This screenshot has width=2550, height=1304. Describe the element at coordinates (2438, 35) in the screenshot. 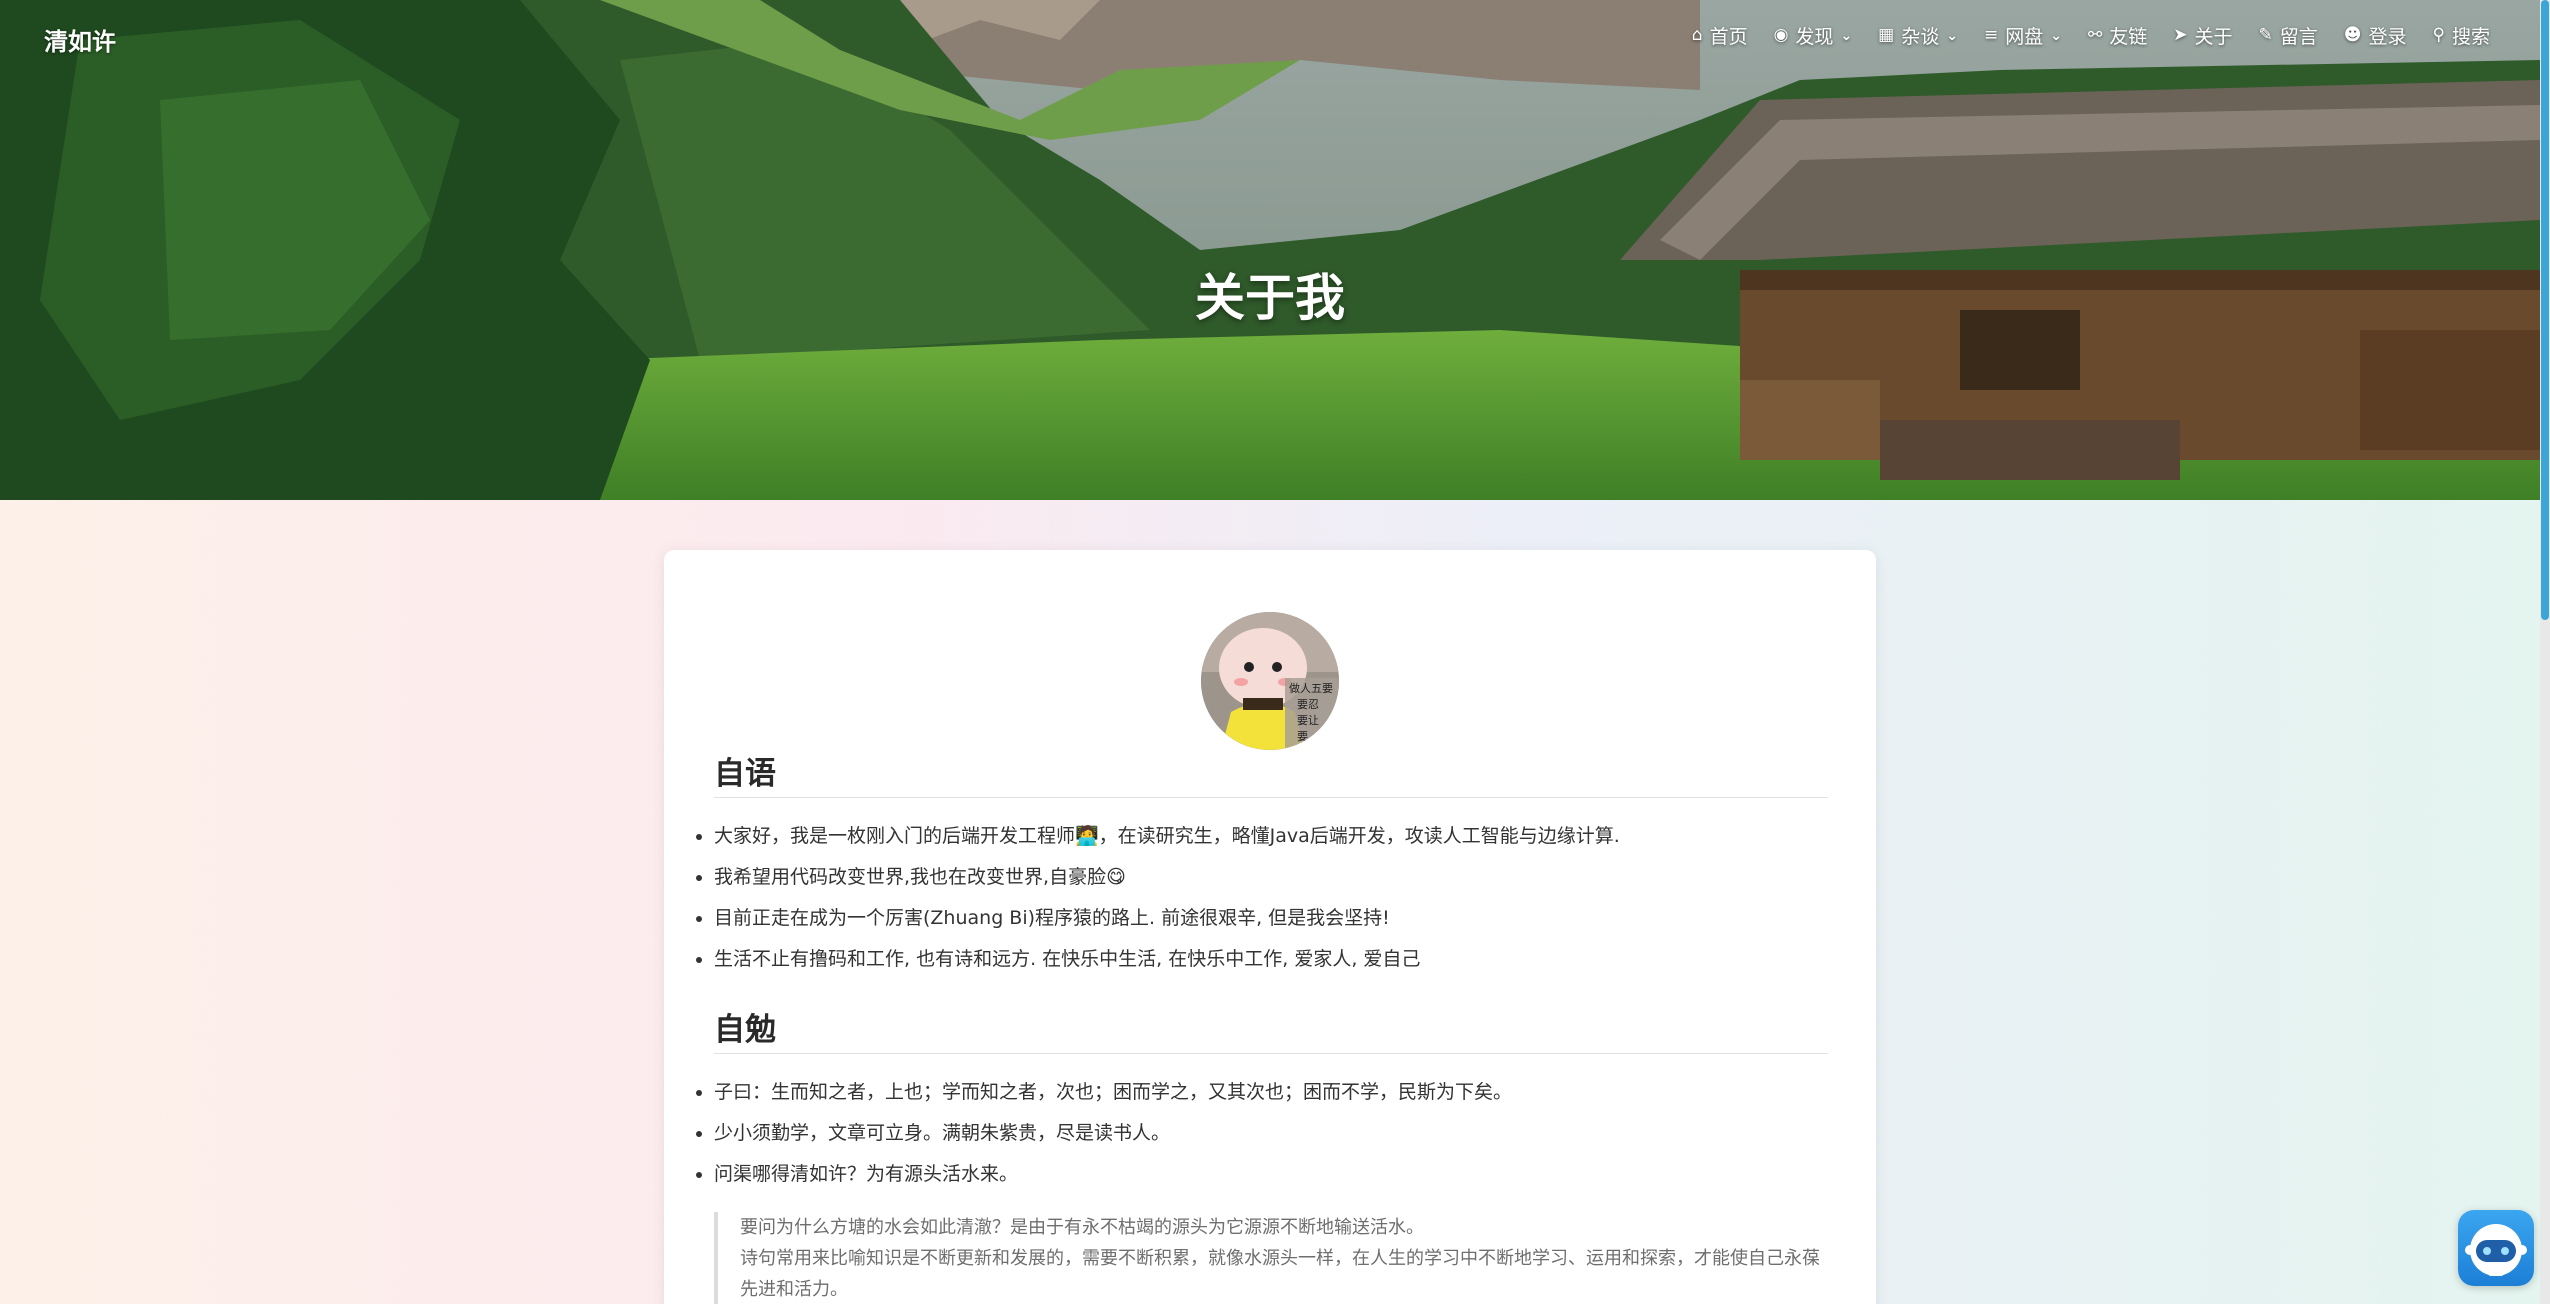

I see `search-icon: ⚲` at that location.